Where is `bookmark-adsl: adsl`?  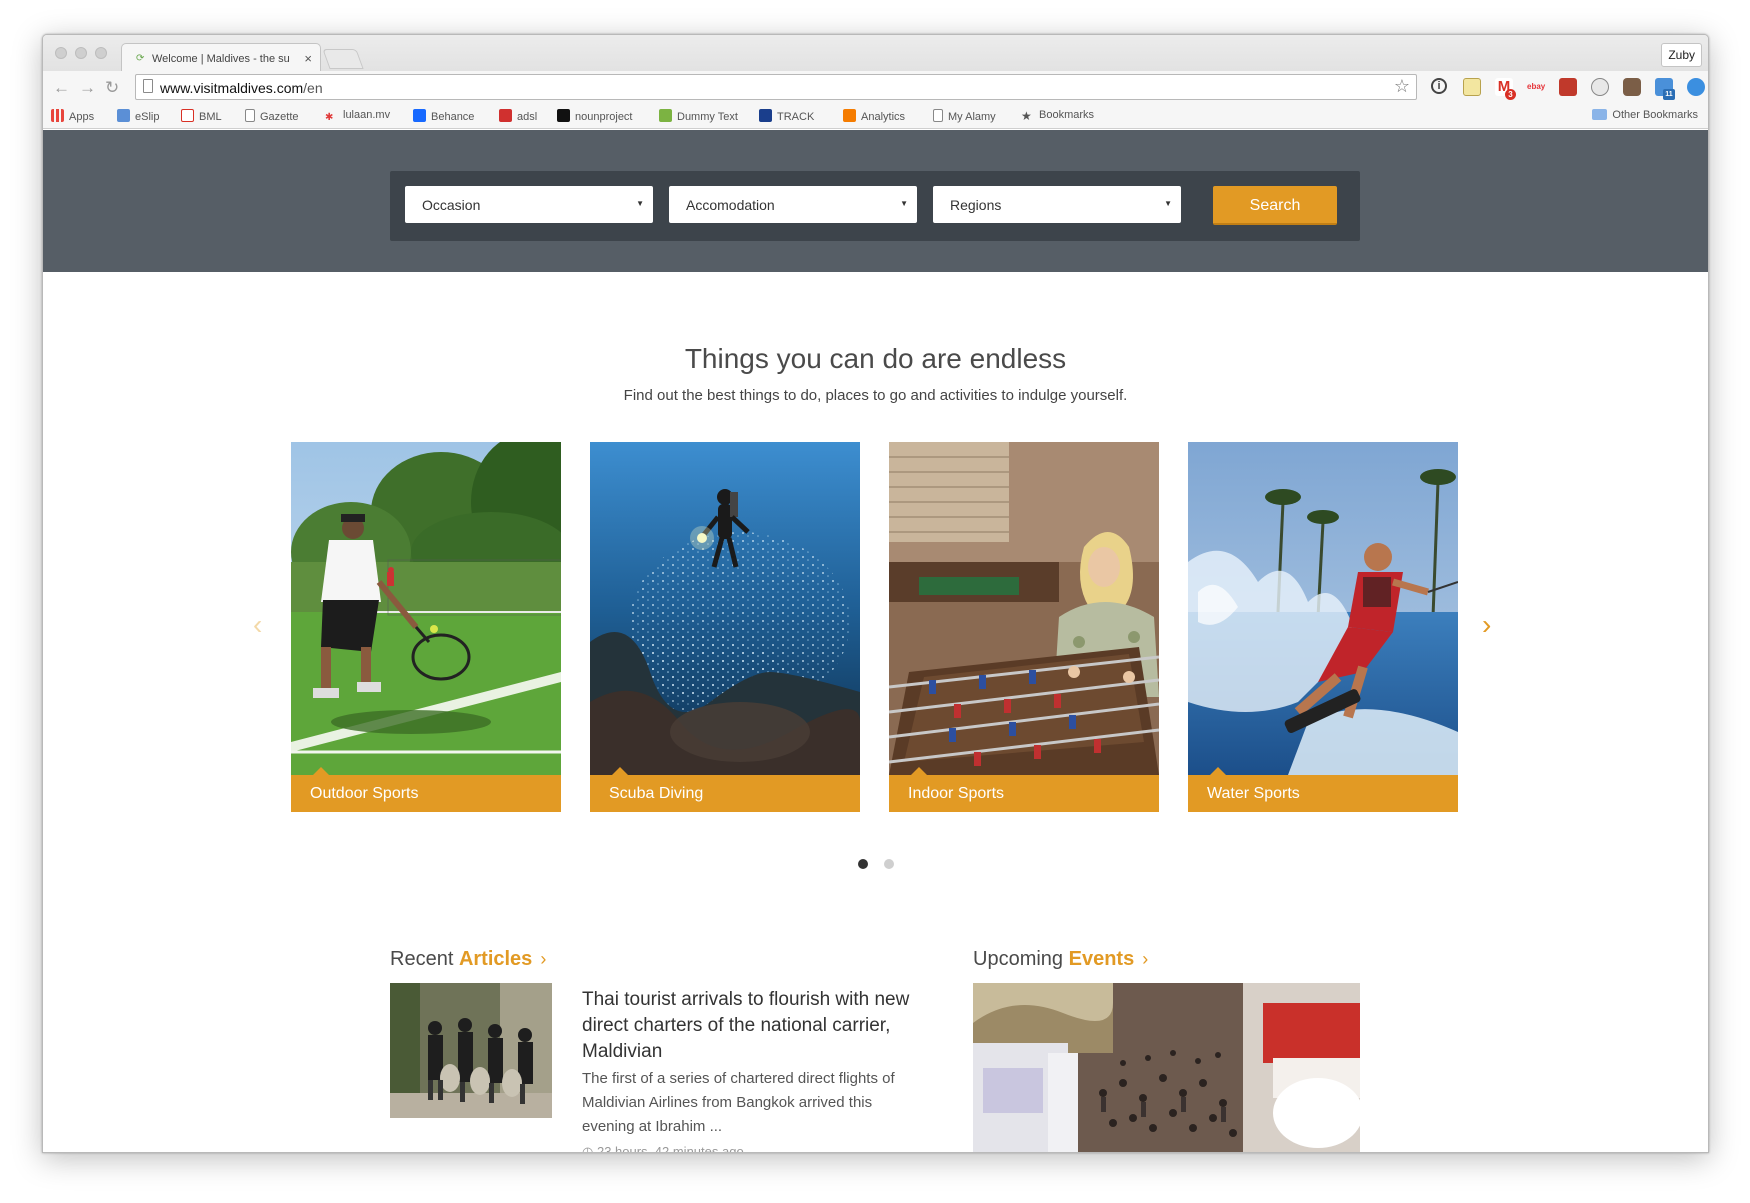 bookmark-adsl: adsl is located at coordinates (518, 116).